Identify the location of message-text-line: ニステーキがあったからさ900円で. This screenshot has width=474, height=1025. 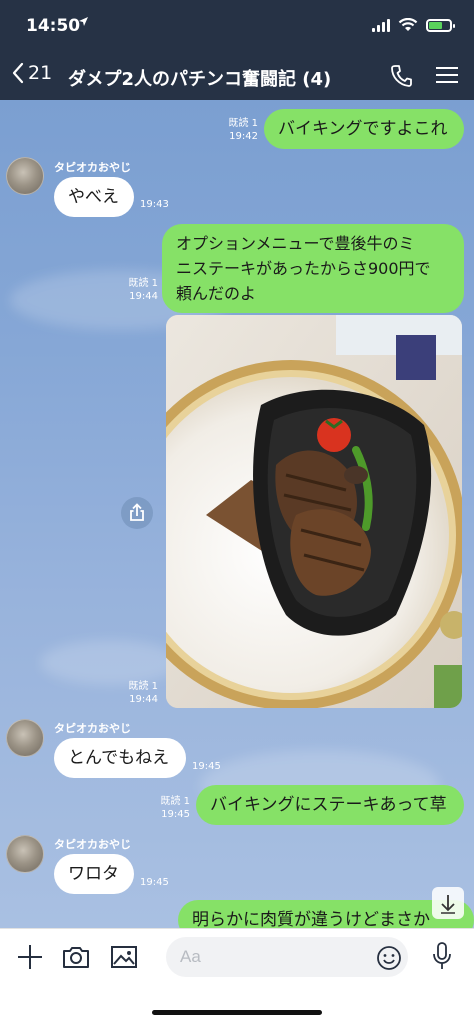
(303, 268).